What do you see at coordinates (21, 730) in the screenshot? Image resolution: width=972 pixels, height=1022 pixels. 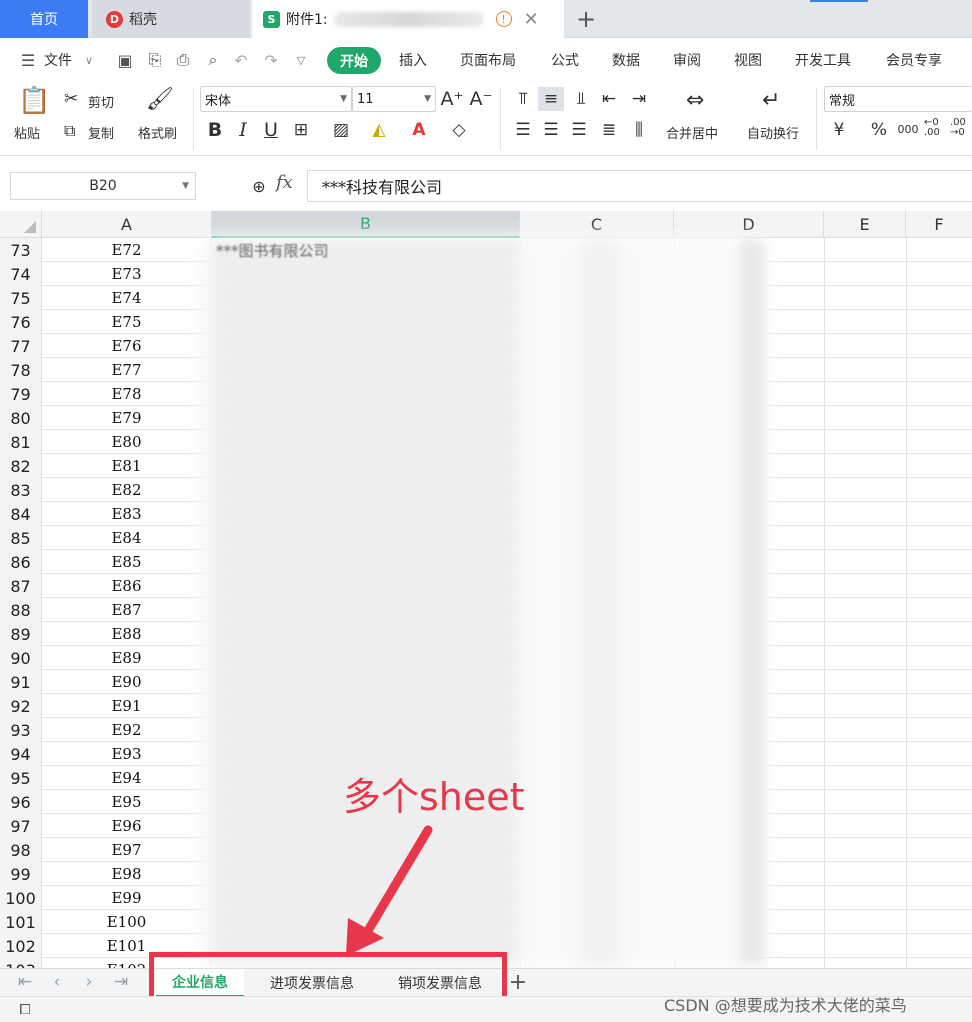 I see `row-number: 93` at bounding box center [21, 730].